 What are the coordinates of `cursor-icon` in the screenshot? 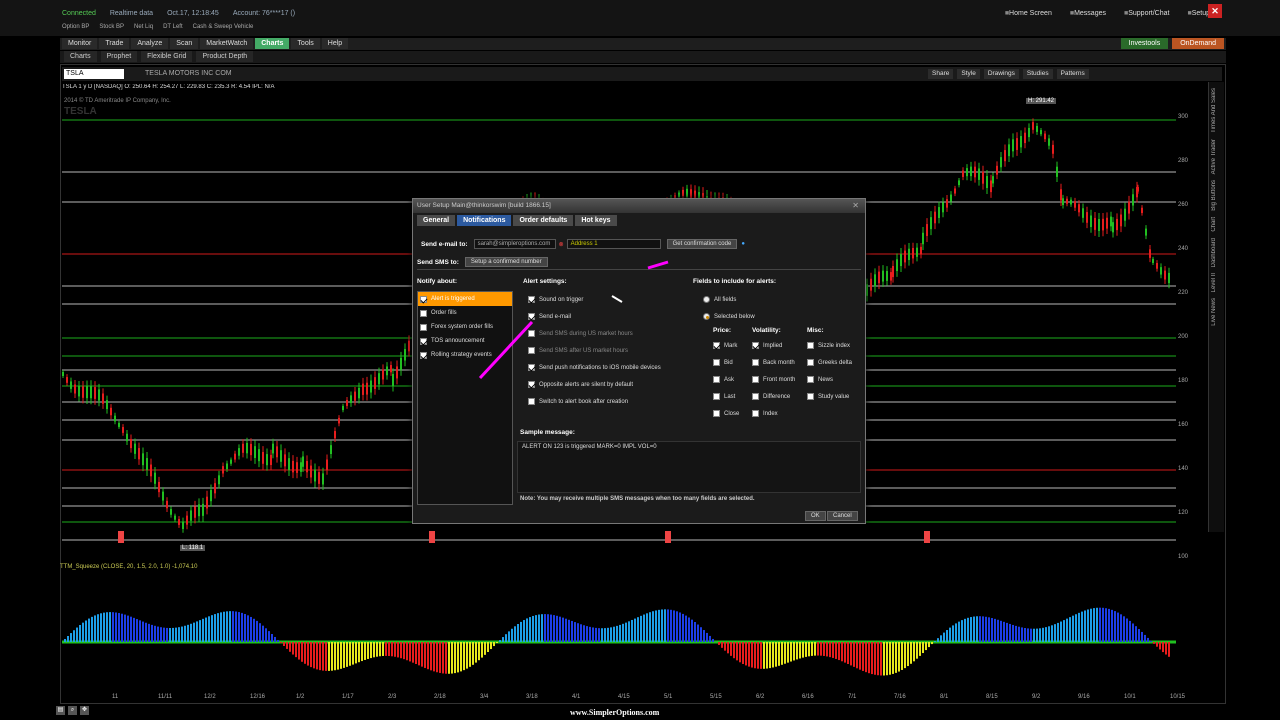 It's located at (617, 299).